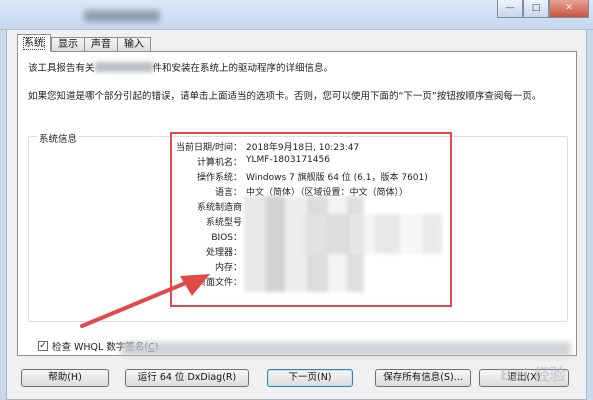 The image size is (593, 400). I want to click on info-label: 系统型号, so click(223, 223).